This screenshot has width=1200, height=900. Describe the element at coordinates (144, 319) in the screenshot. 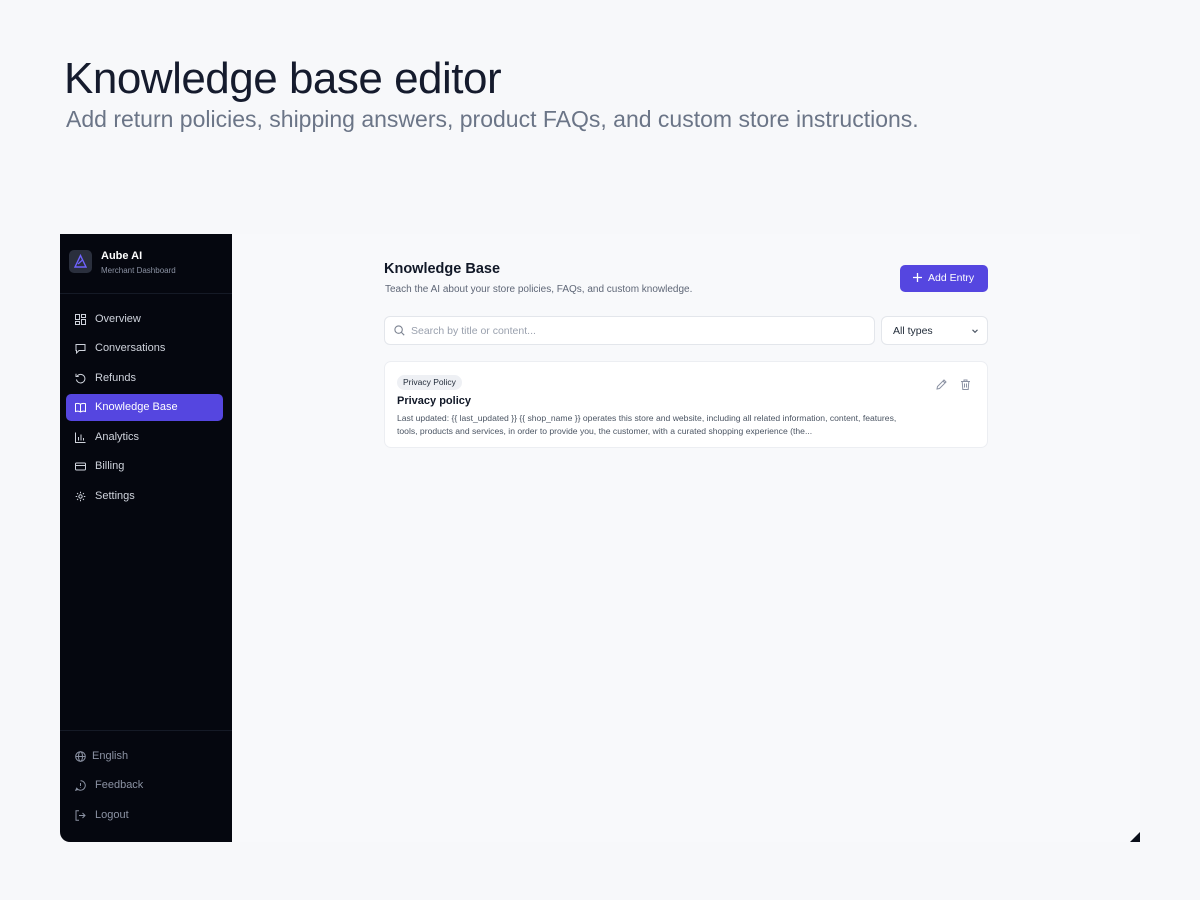

I see `sidebar-item-overview: Overview` at that location.